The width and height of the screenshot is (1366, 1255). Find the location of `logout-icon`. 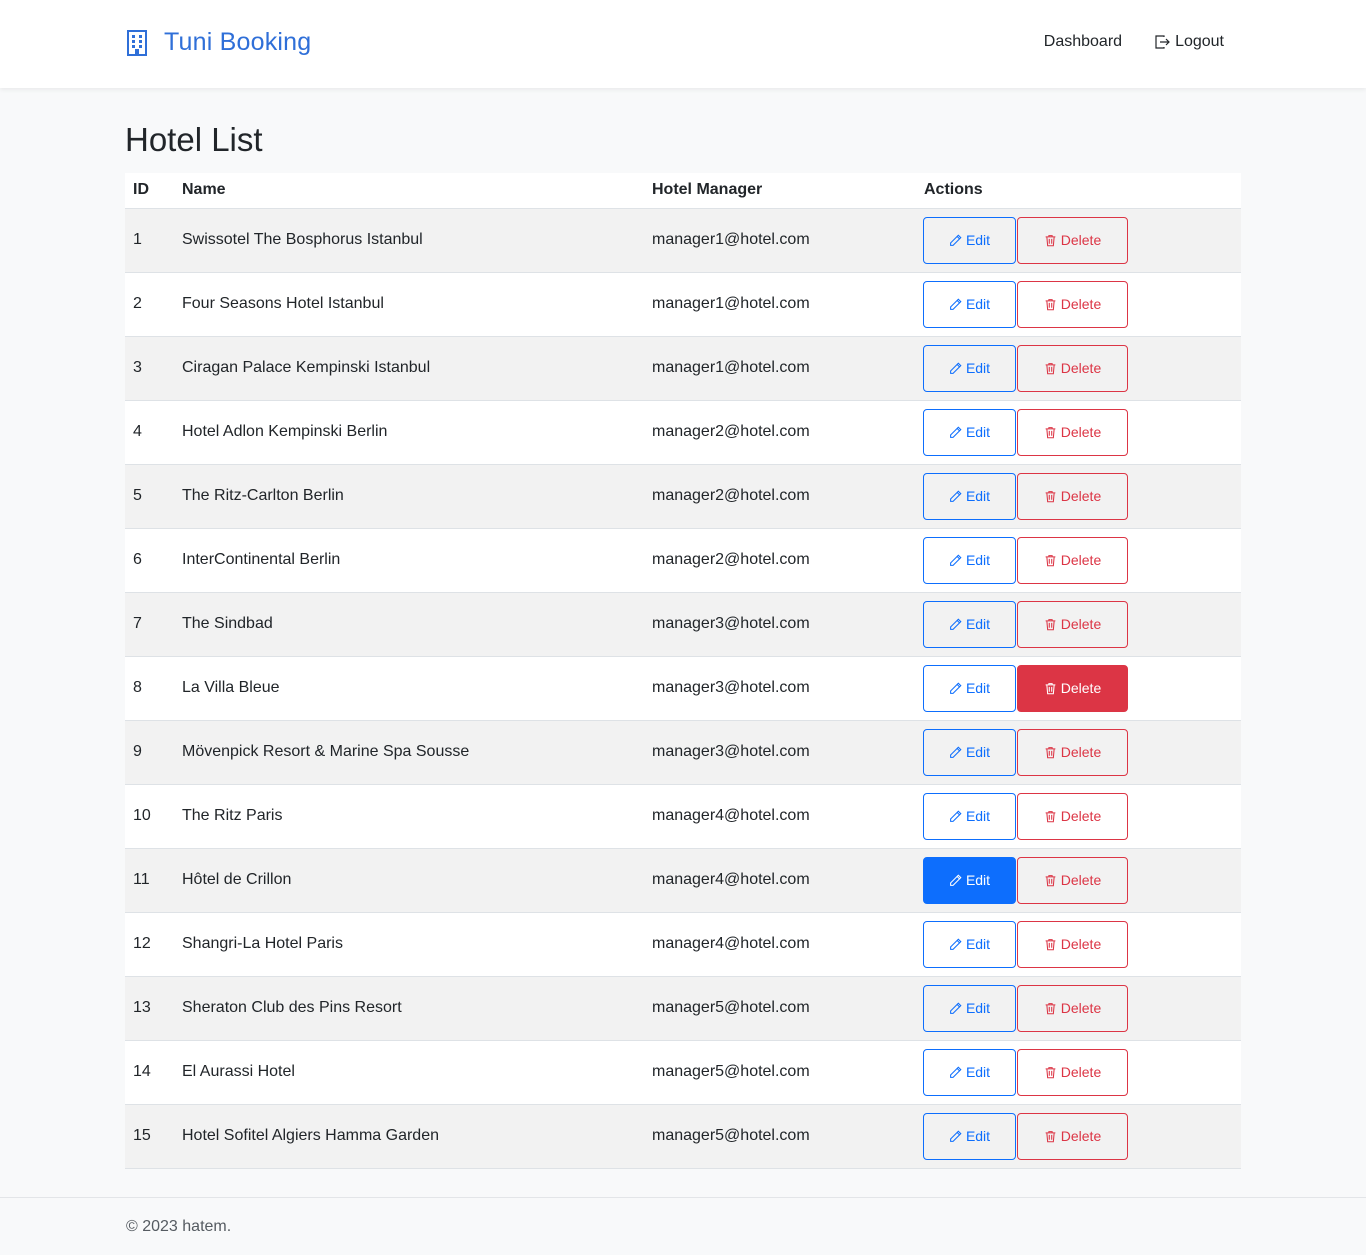

logout-icon is located at coordinates (1162, 42).